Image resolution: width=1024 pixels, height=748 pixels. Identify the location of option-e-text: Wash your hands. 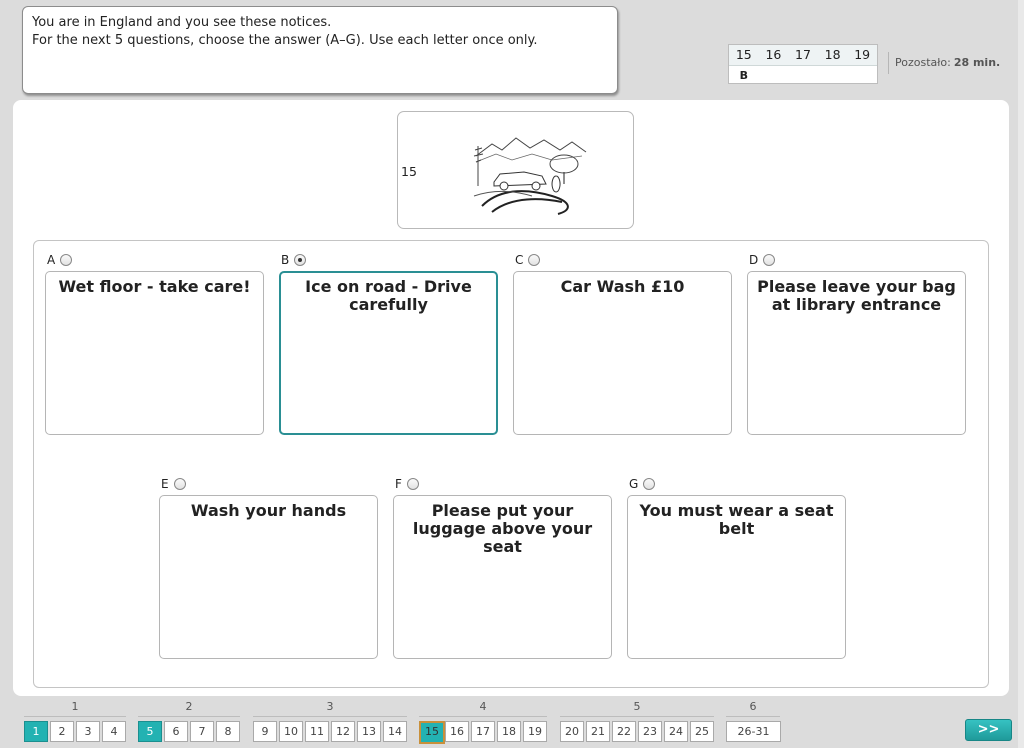
(268, 510).